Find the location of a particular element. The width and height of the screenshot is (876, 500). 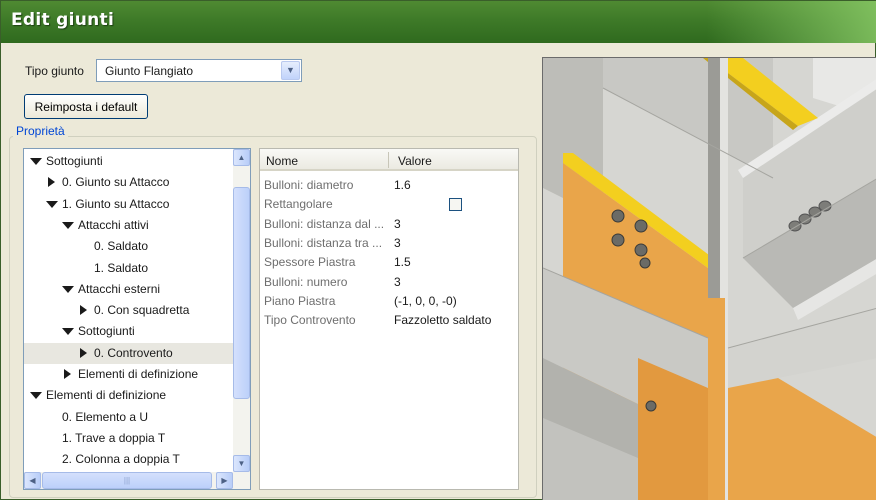

tree-item: 0. Con squadretta is located at coordinates (128, 310).